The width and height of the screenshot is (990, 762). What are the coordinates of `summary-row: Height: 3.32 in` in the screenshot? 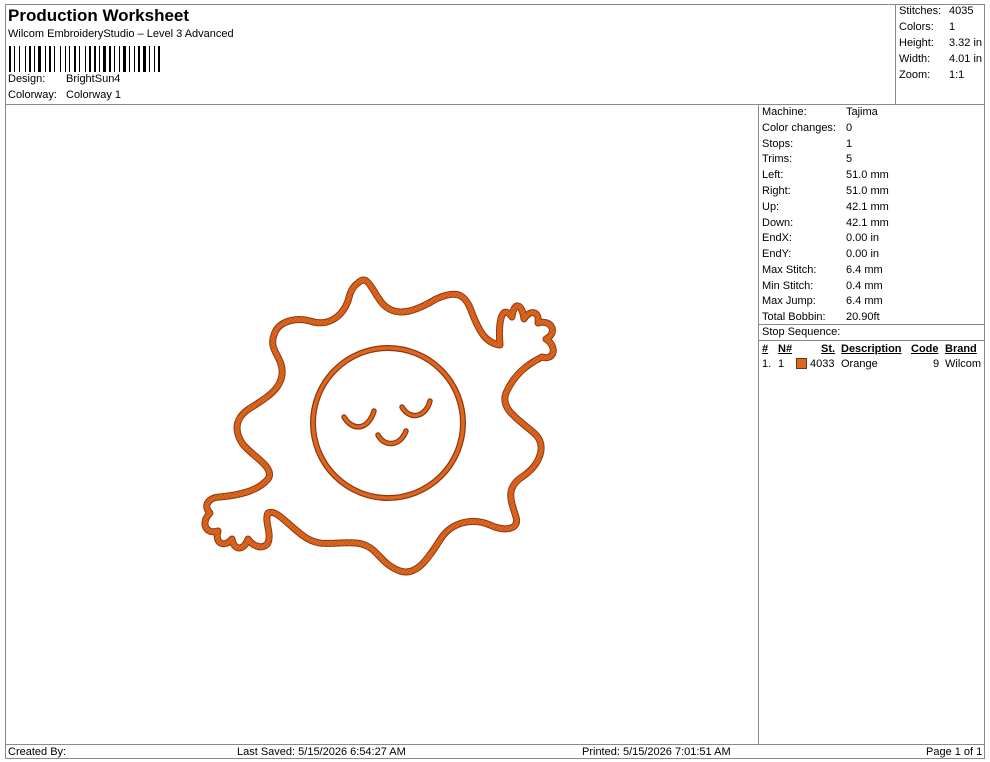 It's located at (940, 43).